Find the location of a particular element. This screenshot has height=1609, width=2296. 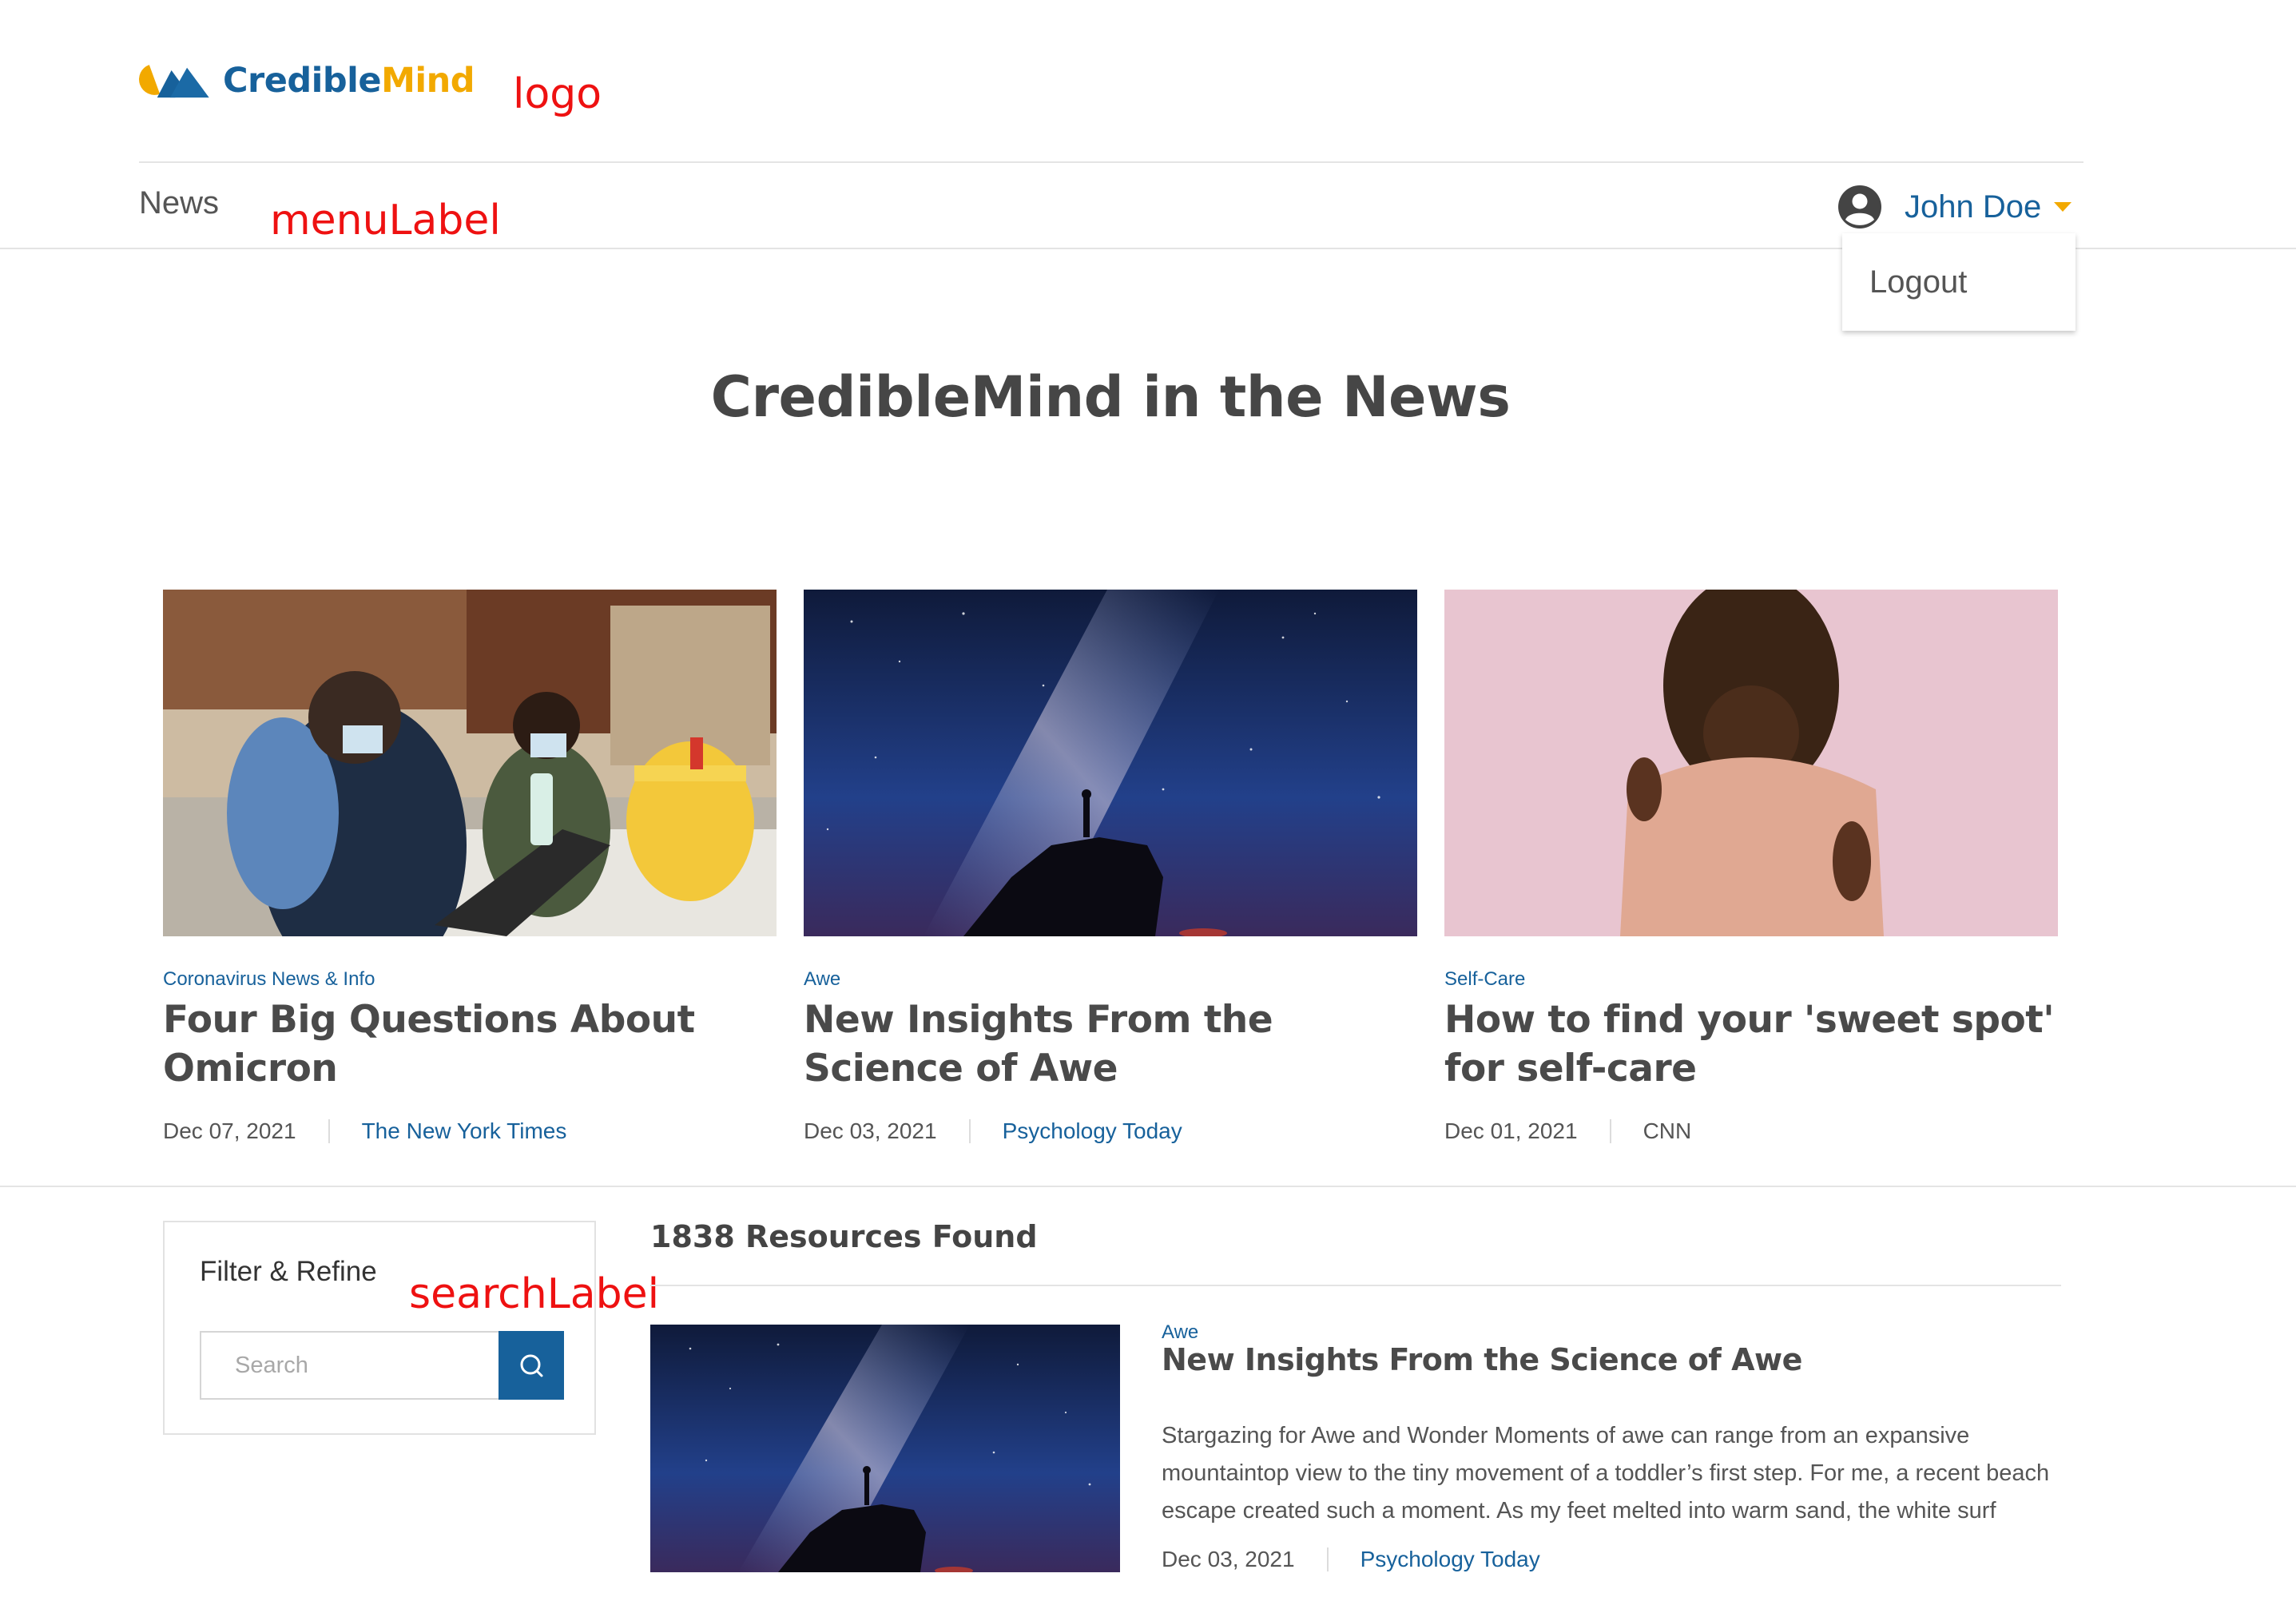

search-button is located at coordinates (531, 1365).